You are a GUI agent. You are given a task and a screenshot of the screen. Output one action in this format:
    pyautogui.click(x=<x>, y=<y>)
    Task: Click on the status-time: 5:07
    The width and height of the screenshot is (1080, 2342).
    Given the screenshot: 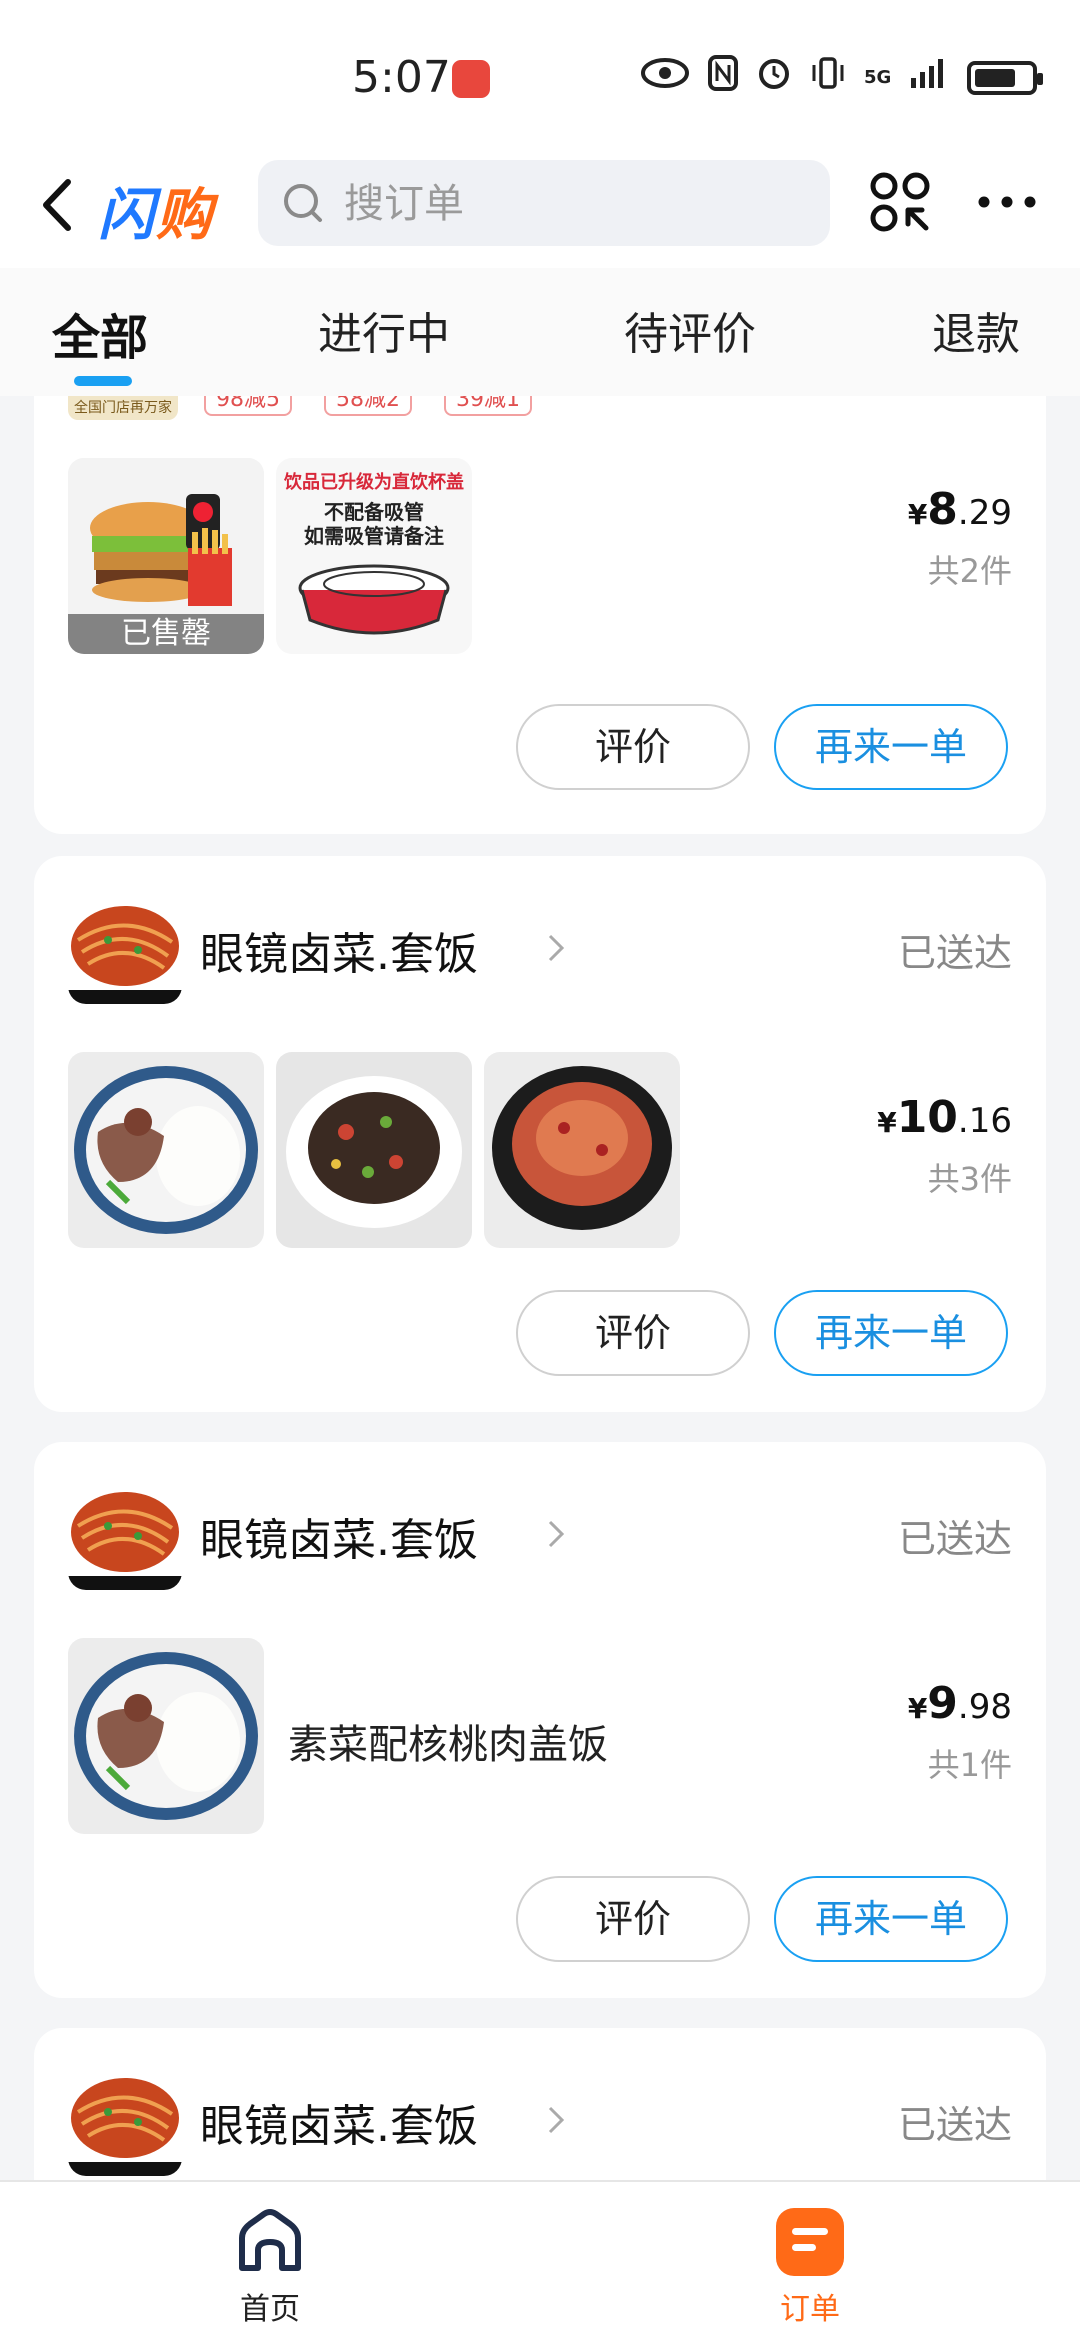 What is the action you would take?
    pyautogui.click(x=401, y=77)
    